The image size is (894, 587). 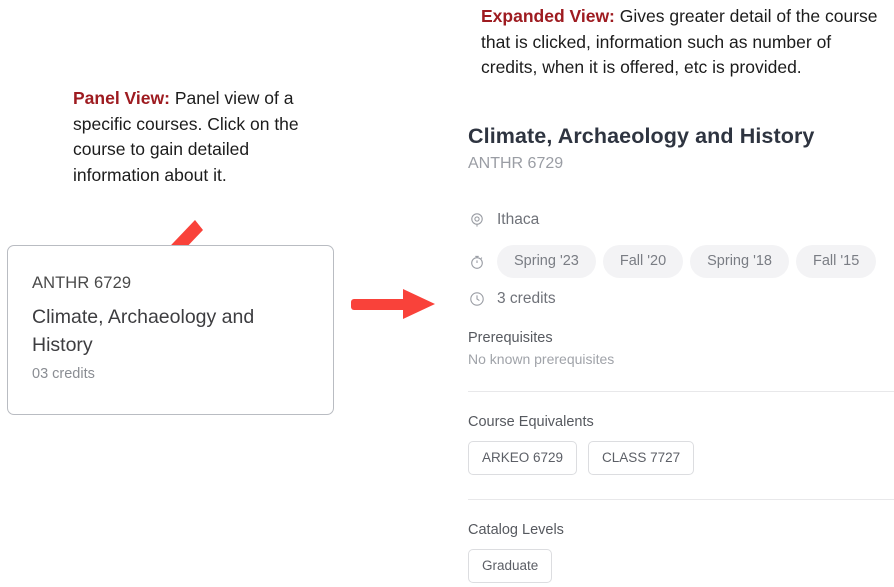 What do you see at coordinates (643, 261) in the screenshot?
I see `semester-chip: Fall '20` at bounding box center [643, 261].